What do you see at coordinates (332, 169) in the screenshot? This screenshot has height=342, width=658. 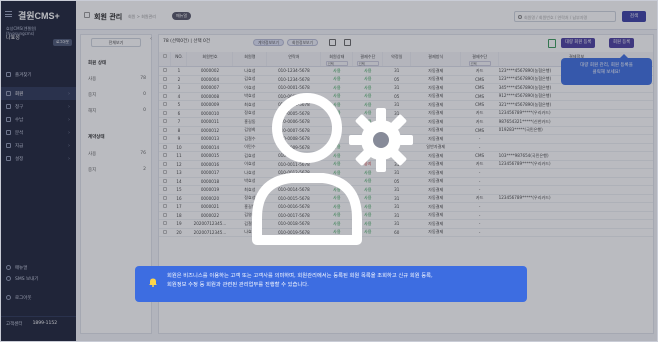 I see `user-gear-icon` at bounding box center [332, 169].